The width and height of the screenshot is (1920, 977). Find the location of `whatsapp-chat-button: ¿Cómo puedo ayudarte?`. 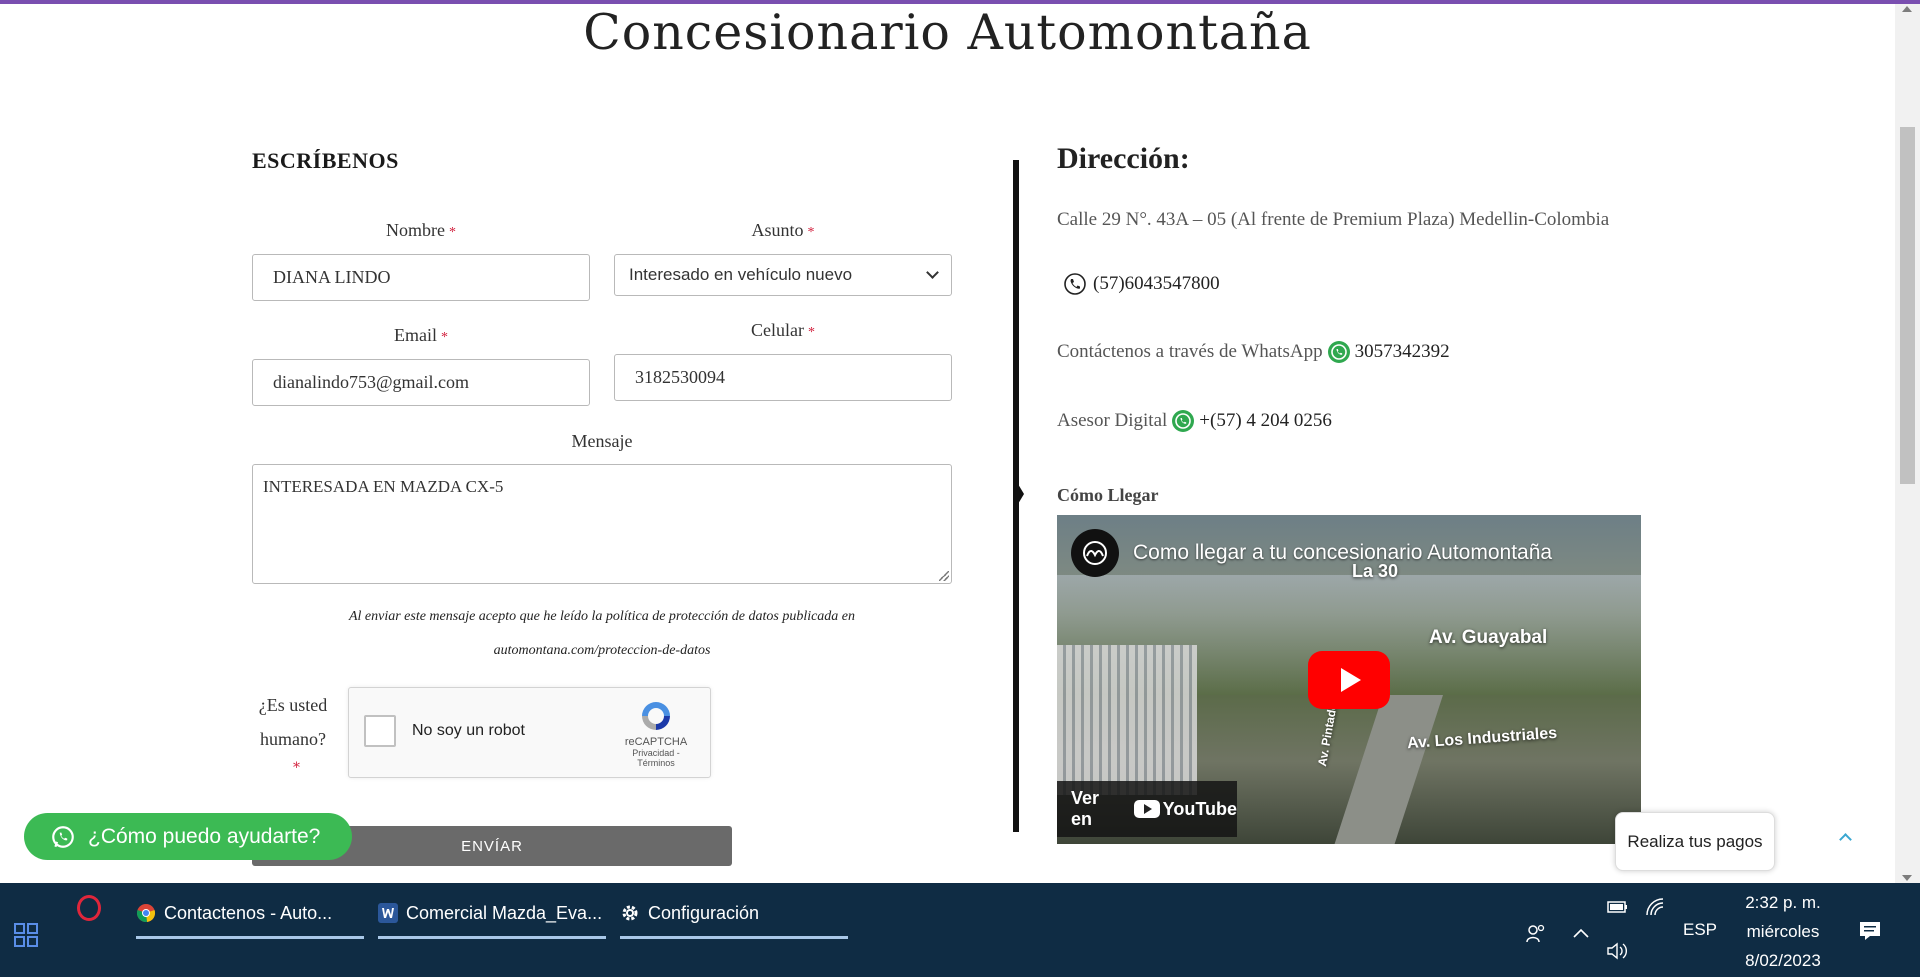

whatsapp-chat-button: ¿Cómo puedo ayudarte? is located at coordinates (188, 836).